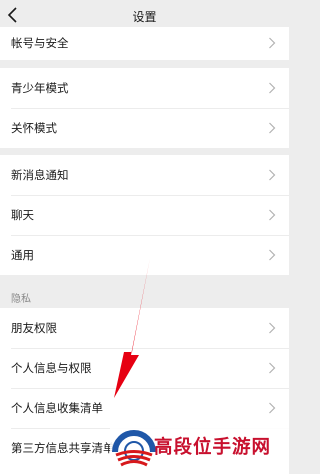 This screenshot has width=320, height=474. I want to click on settings-row-chat: 聊天, so click(144, 215).